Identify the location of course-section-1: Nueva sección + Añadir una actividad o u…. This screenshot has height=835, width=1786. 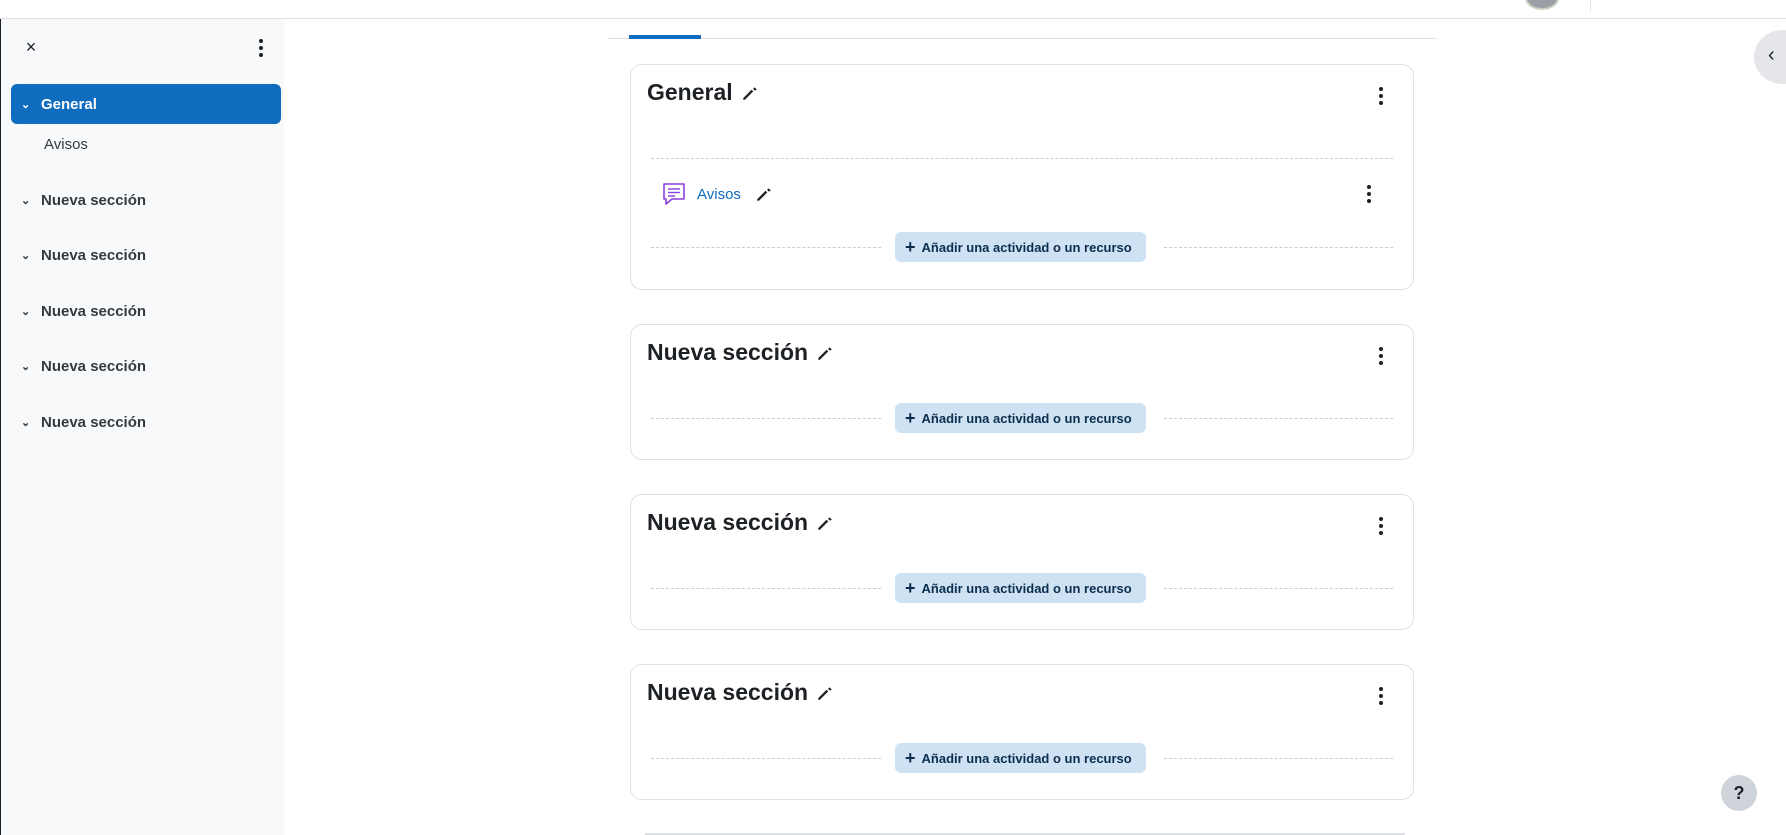
(1022, 392).